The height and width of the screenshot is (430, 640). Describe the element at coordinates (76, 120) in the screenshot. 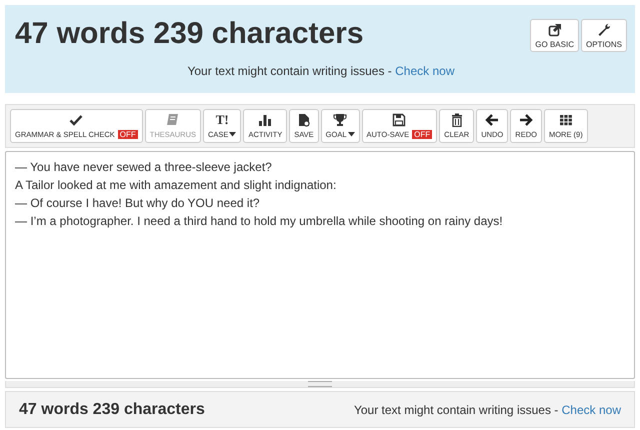

I see `checkmark-icon` at that location.